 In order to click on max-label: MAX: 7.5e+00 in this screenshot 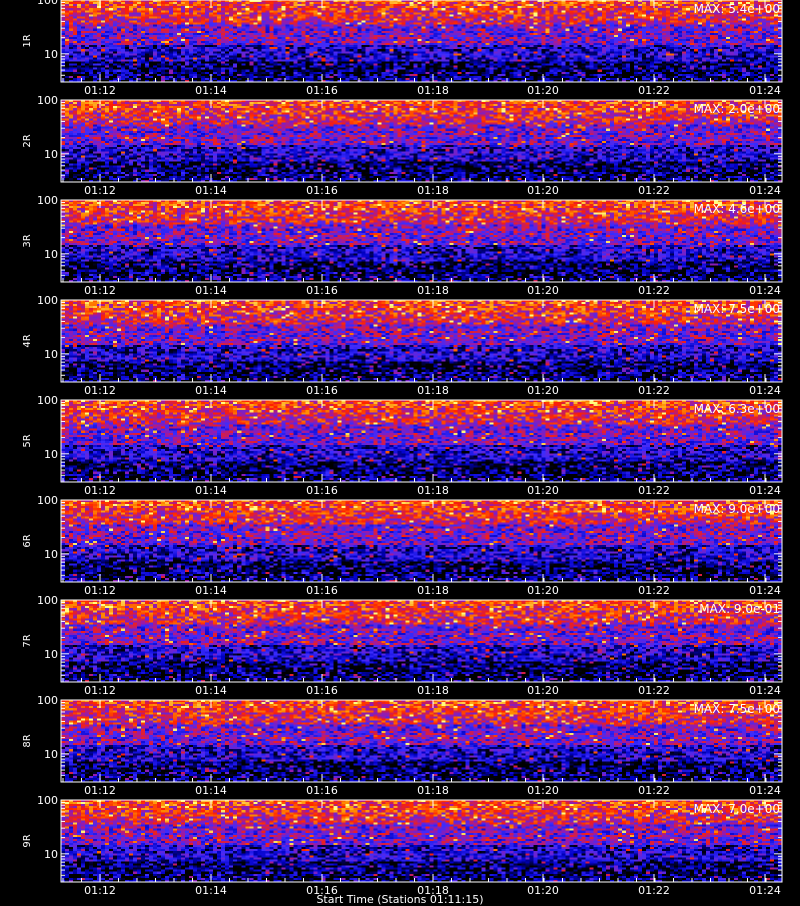, I will do `click(736, 309)`.